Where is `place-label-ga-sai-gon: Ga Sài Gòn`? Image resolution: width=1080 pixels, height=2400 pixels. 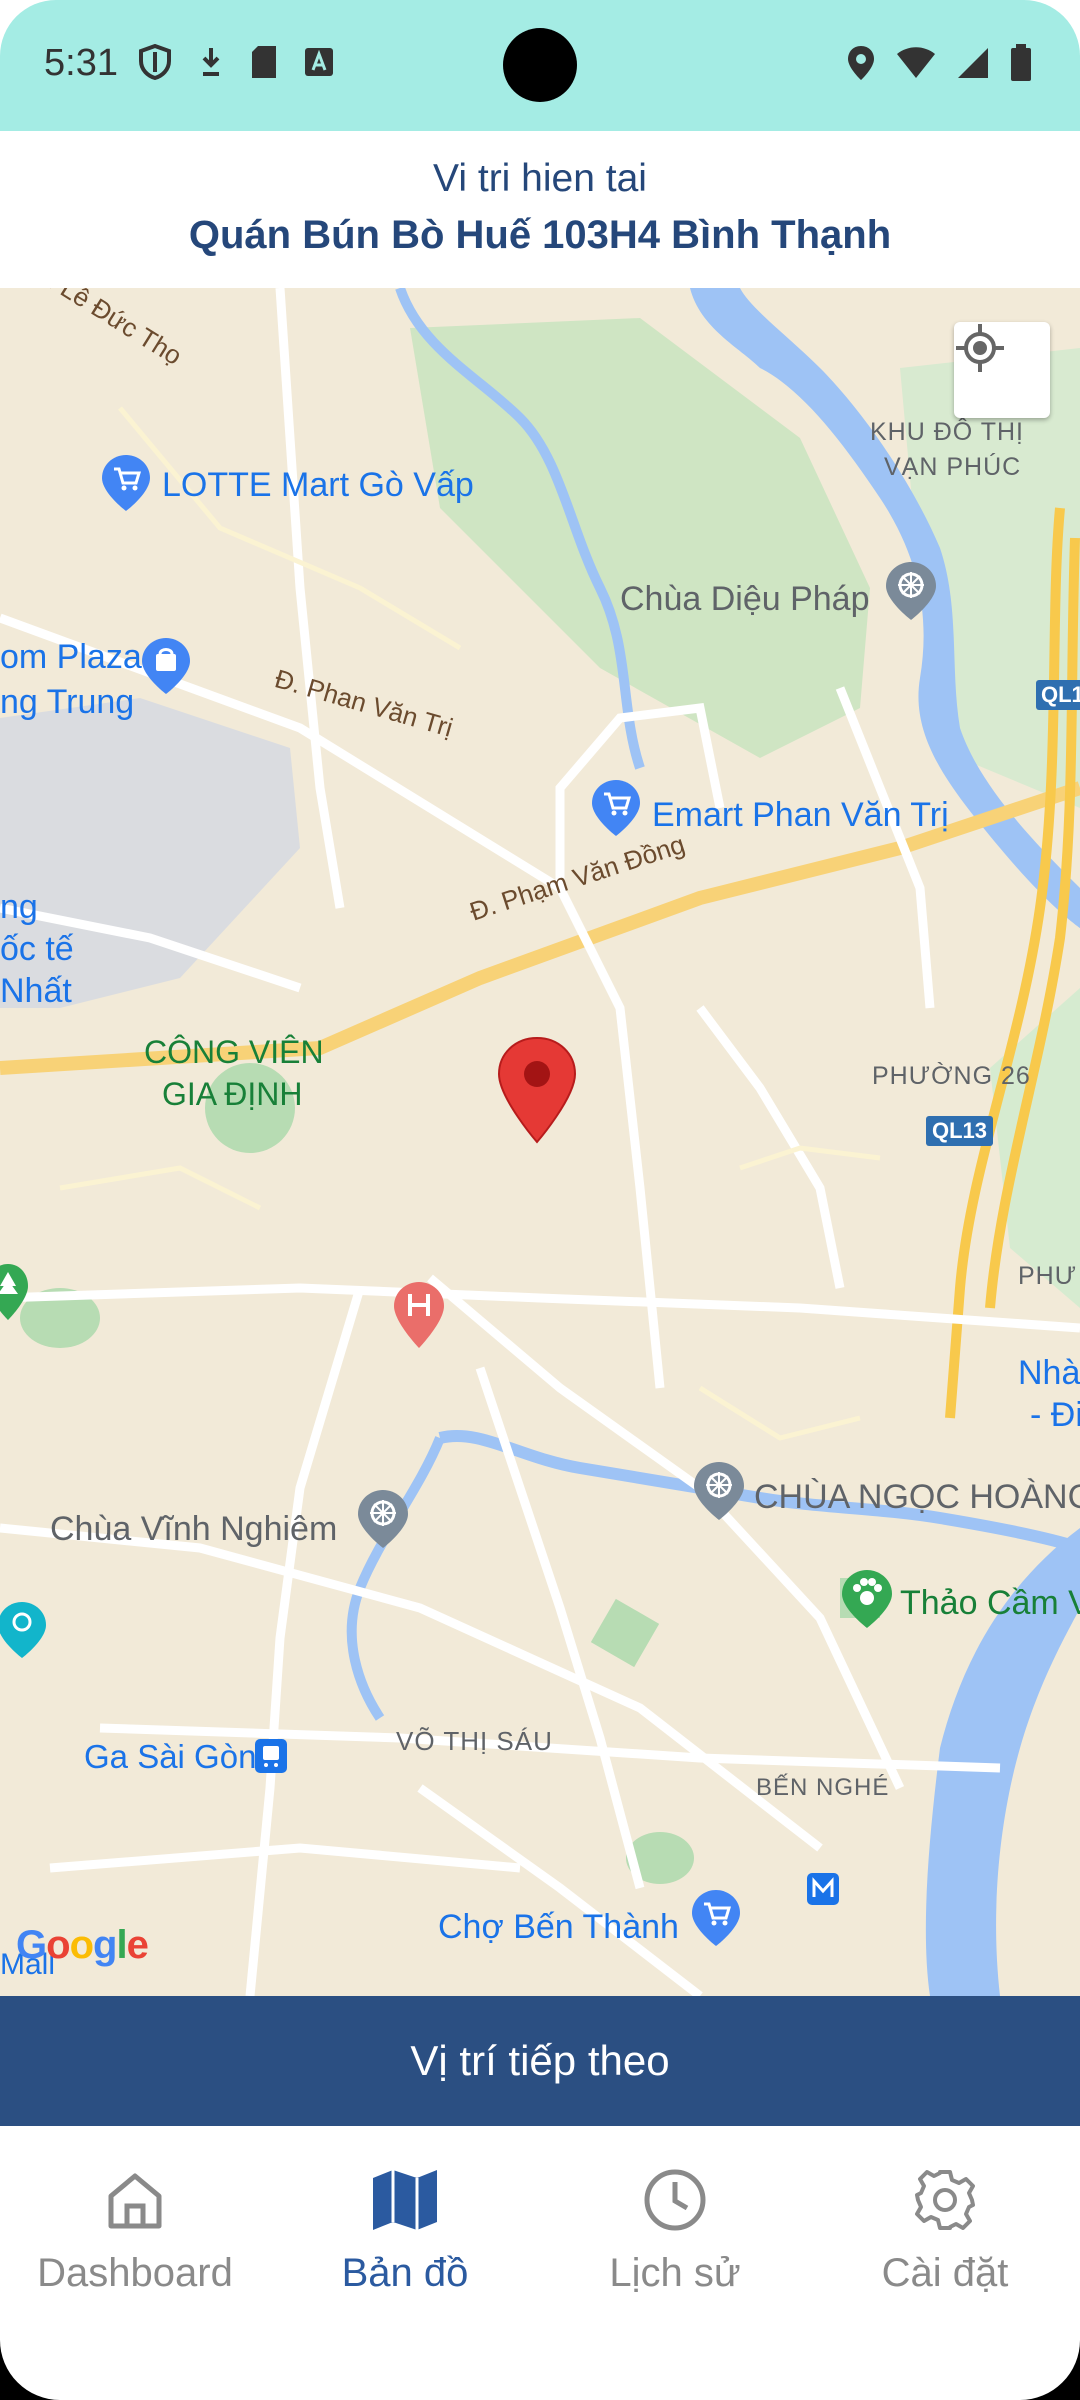 place-label-ga-sai-gon: Ga Sài Gòn is located at coordinates (170, 1757).